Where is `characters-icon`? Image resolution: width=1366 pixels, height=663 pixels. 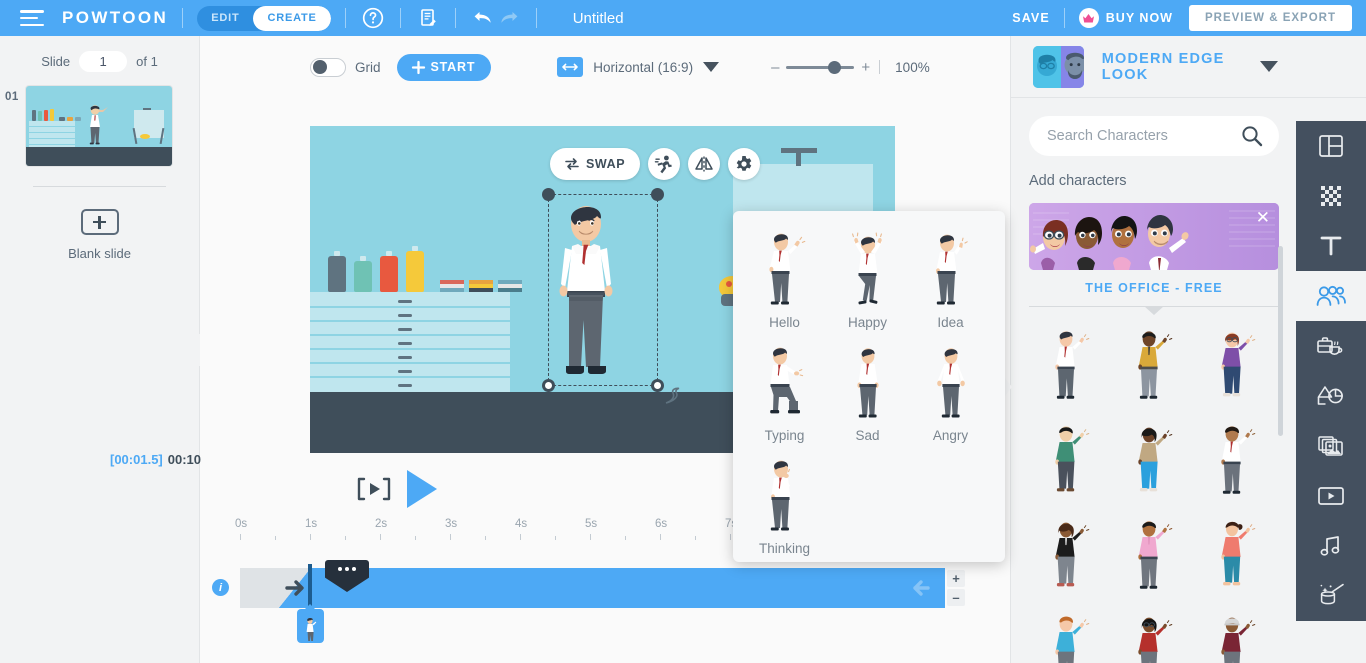
characters-icon is located at coordinates (1331, 295).